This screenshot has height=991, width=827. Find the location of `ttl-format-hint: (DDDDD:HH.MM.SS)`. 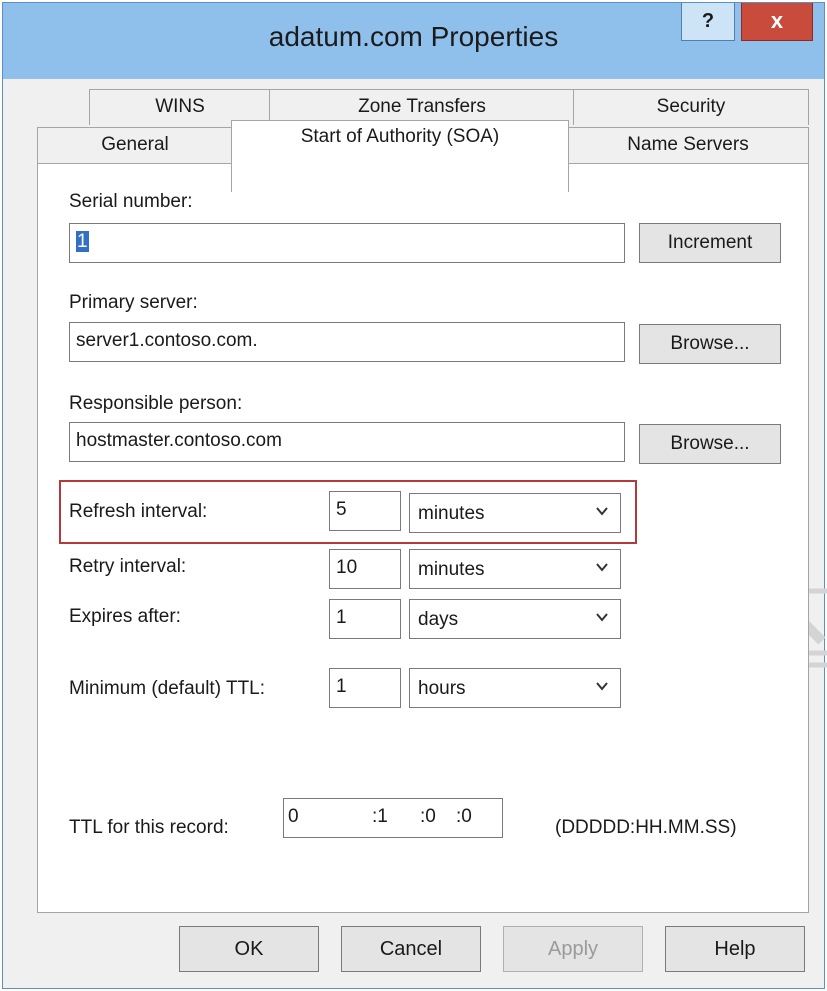

ttl-format-hint: (DDDDD:HH.MM.SS) is located at coordinates (646, 827).